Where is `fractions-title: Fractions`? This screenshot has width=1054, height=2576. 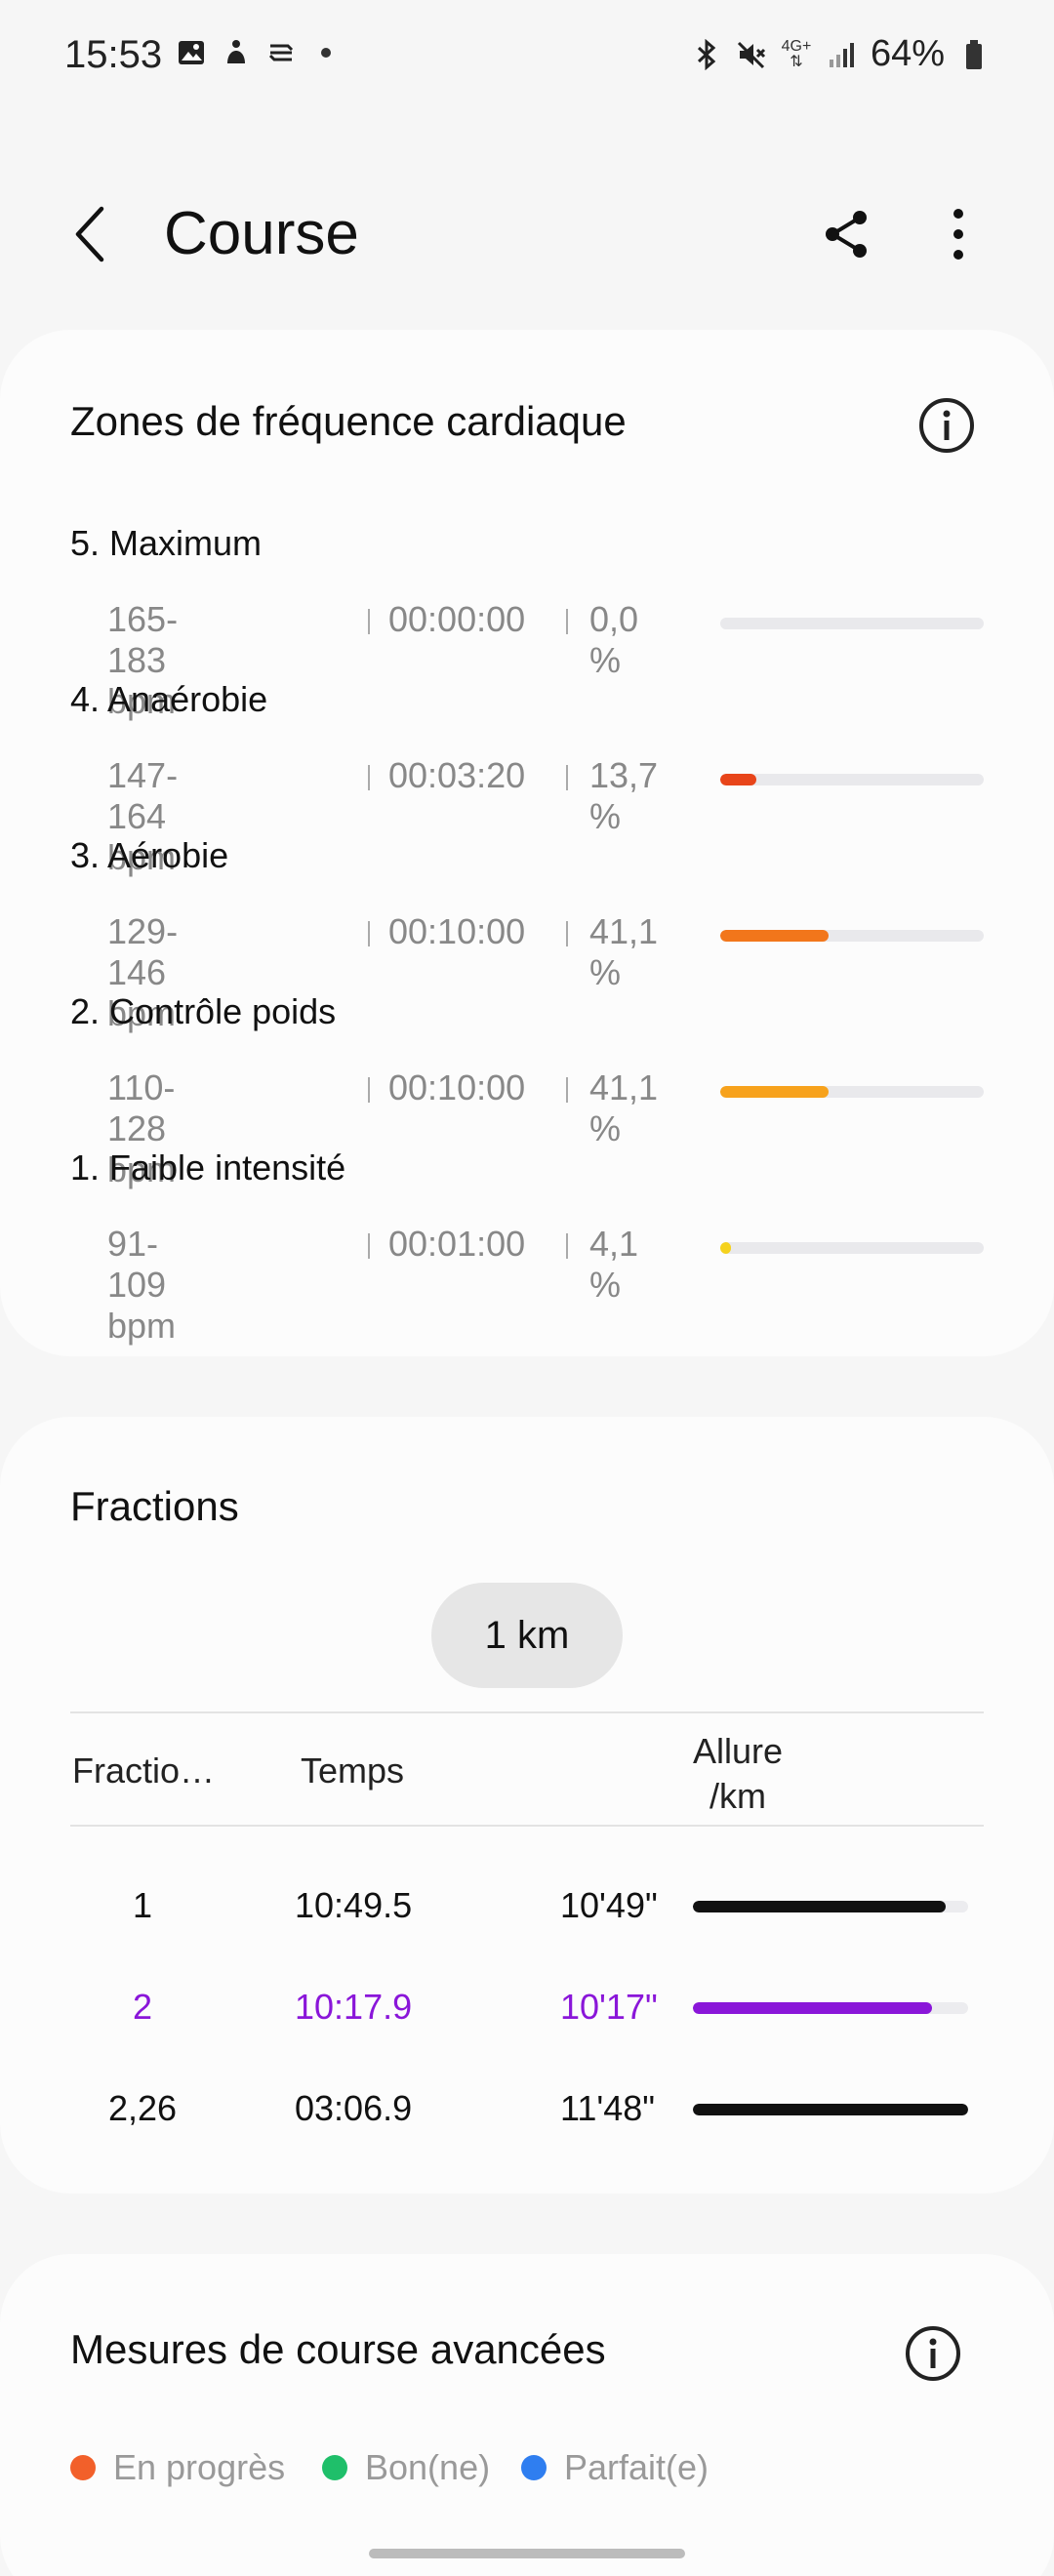 fractions-title: Fractions is located at coordinates (154, 1506).